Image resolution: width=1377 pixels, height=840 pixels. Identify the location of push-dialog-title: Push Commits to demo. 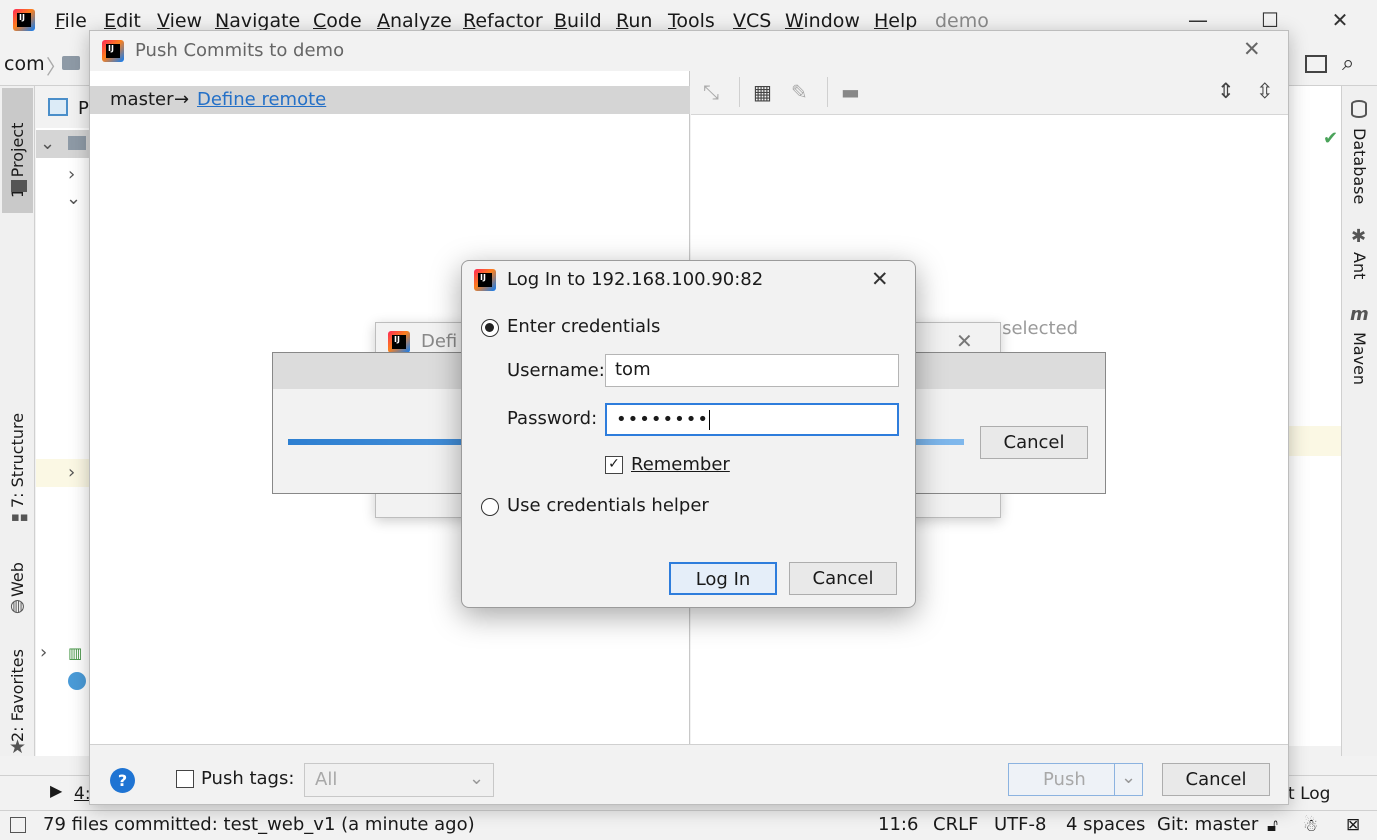
(240, 50).